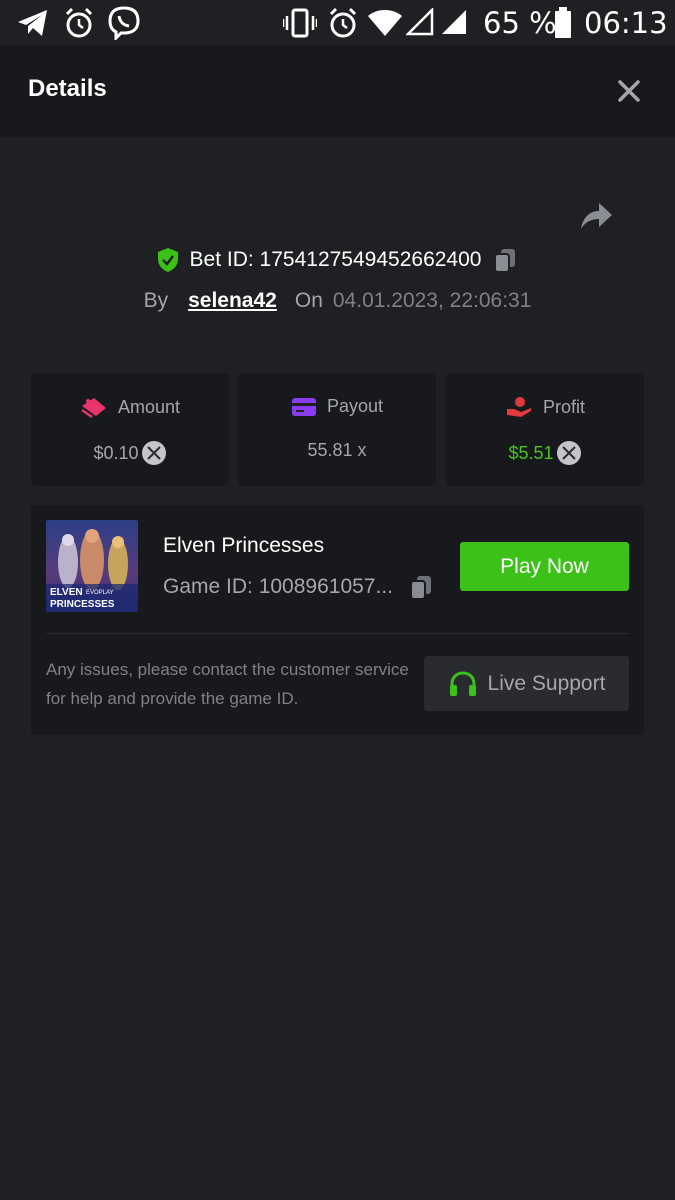 The width and height of the screenshot is (675, 1200). What do you see at coordinates (596, 216) in the screenshot?
I see `share-icon` at bounding box center [596, 216].